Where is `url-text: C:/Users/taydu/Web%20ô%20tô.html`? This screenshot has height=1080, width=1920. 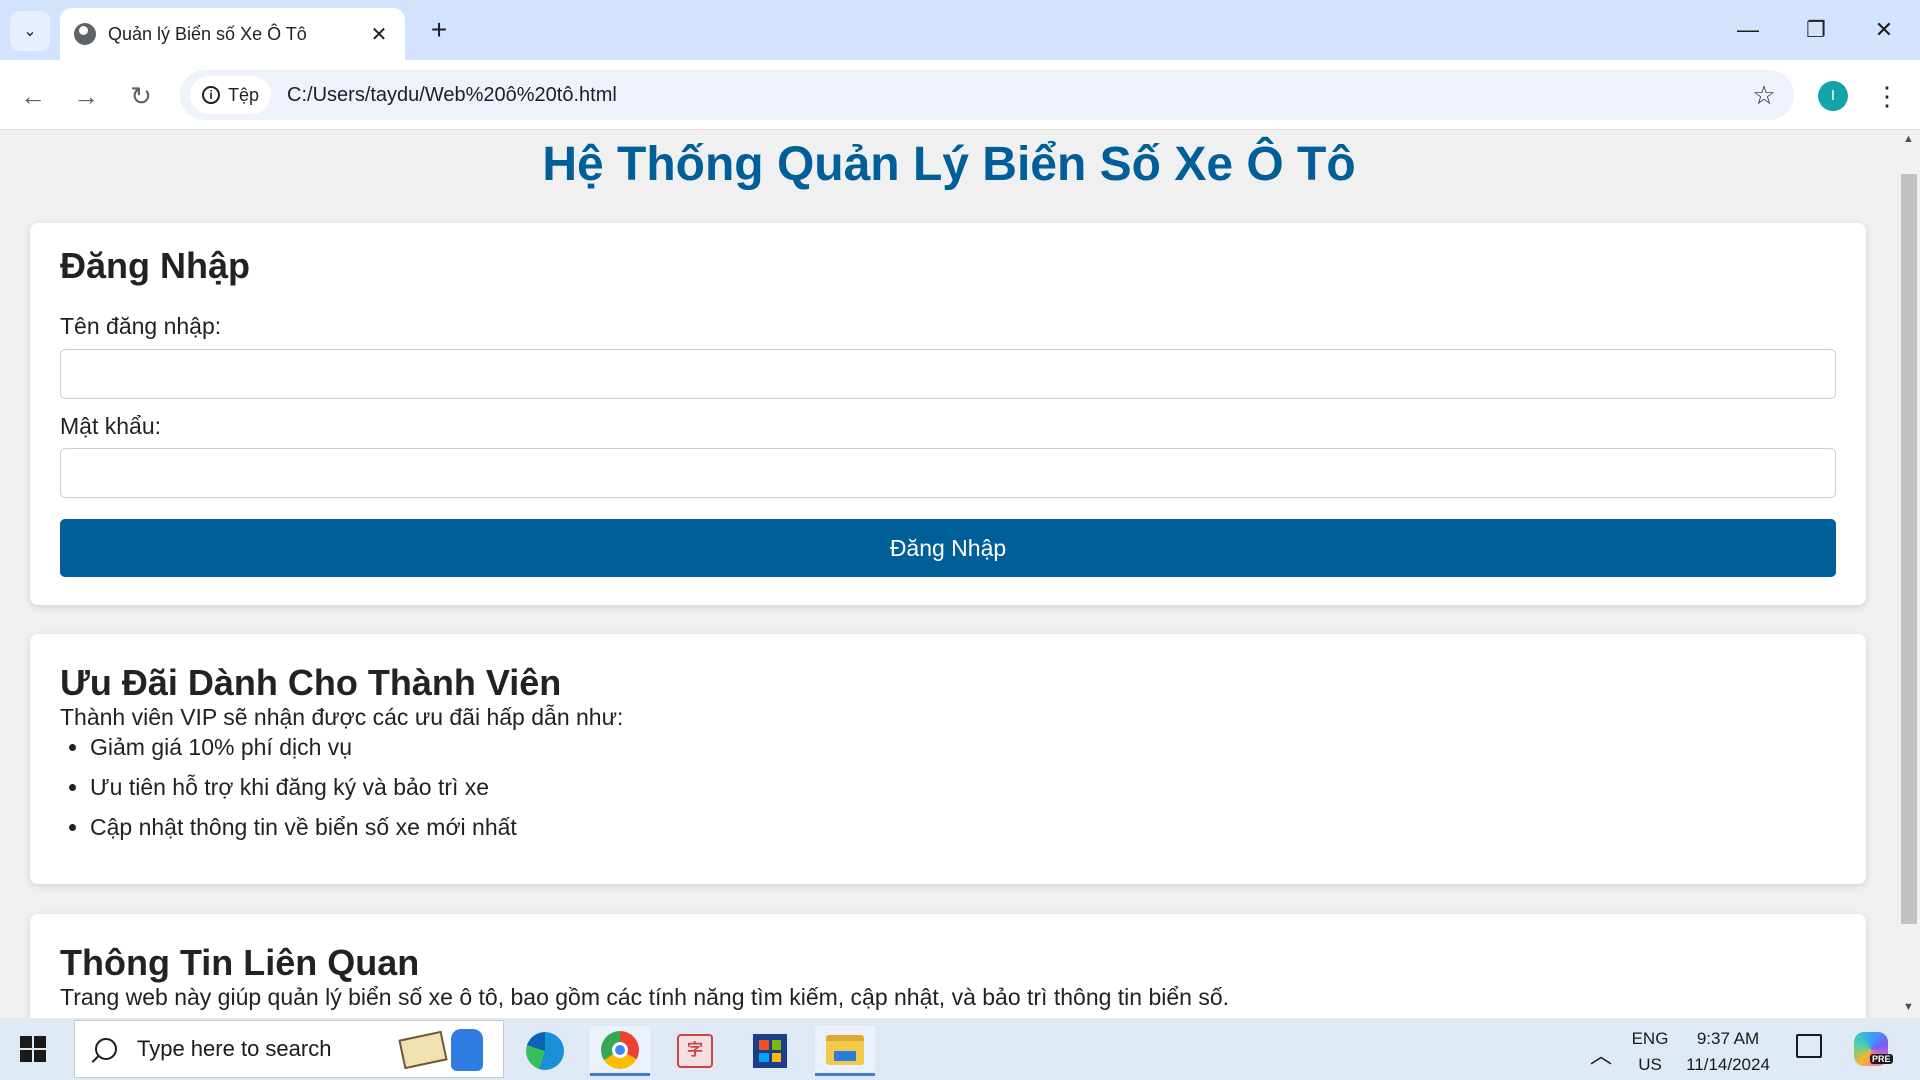
url-text: C:/Users/taydu/Web%20ô%20tô.html is located at coordinates (1015, 95).